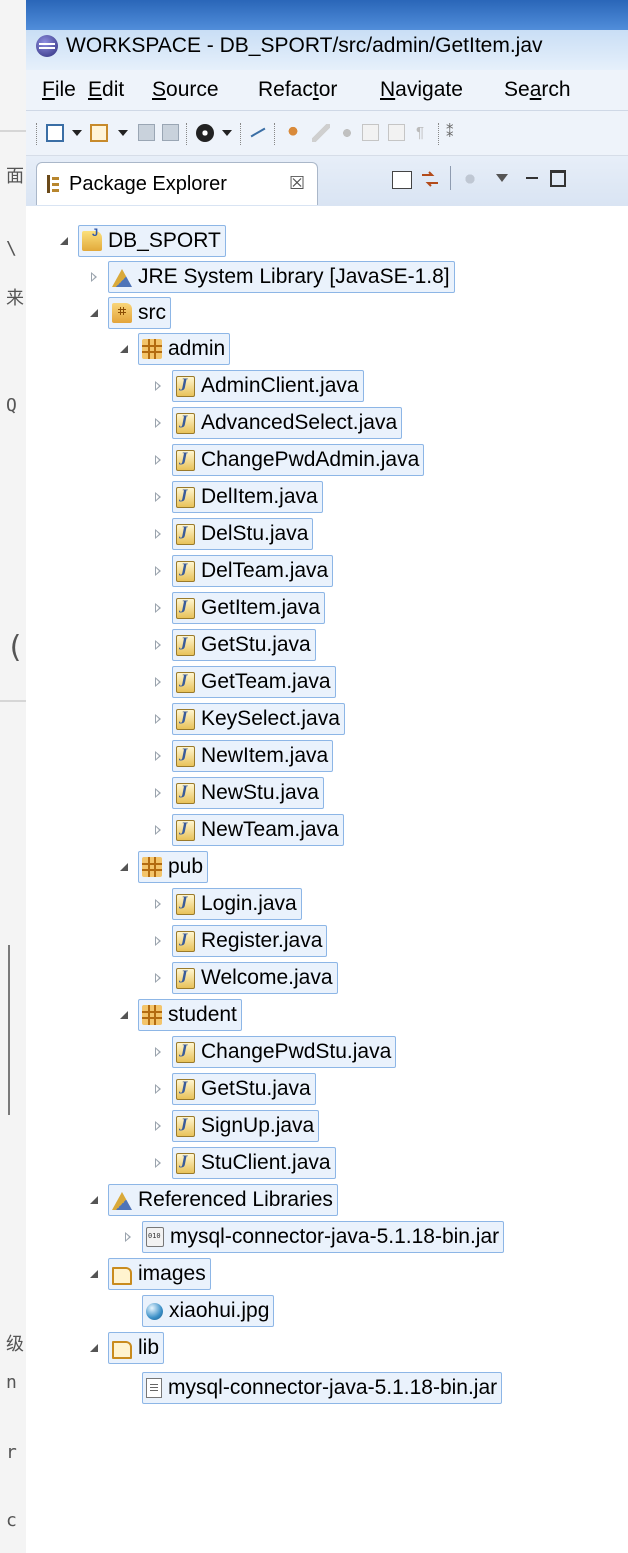 The image size is (628, 1553). I want to click on tree-lib-jar-file: mysql-connector-java-5.1.18-bin.jar, so click(312, 1388).